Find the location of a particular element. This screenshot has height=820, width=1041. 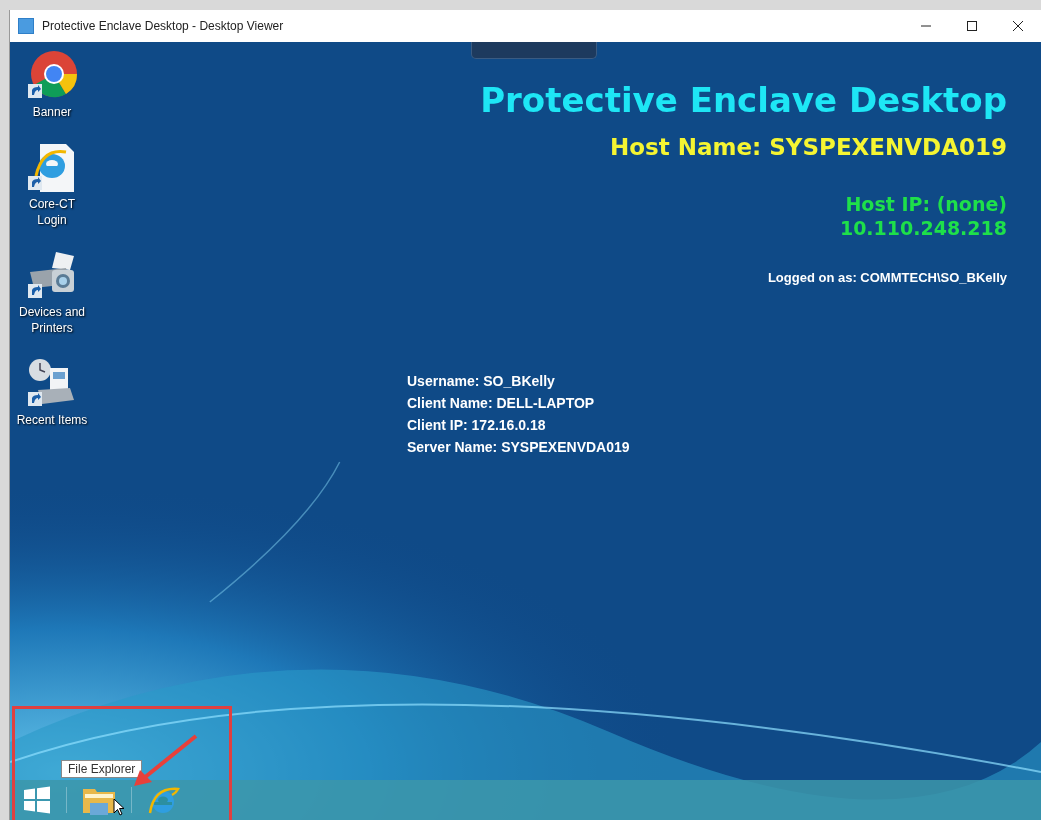

icon-label: Core-CT Login is located at coordinates (52, 212).